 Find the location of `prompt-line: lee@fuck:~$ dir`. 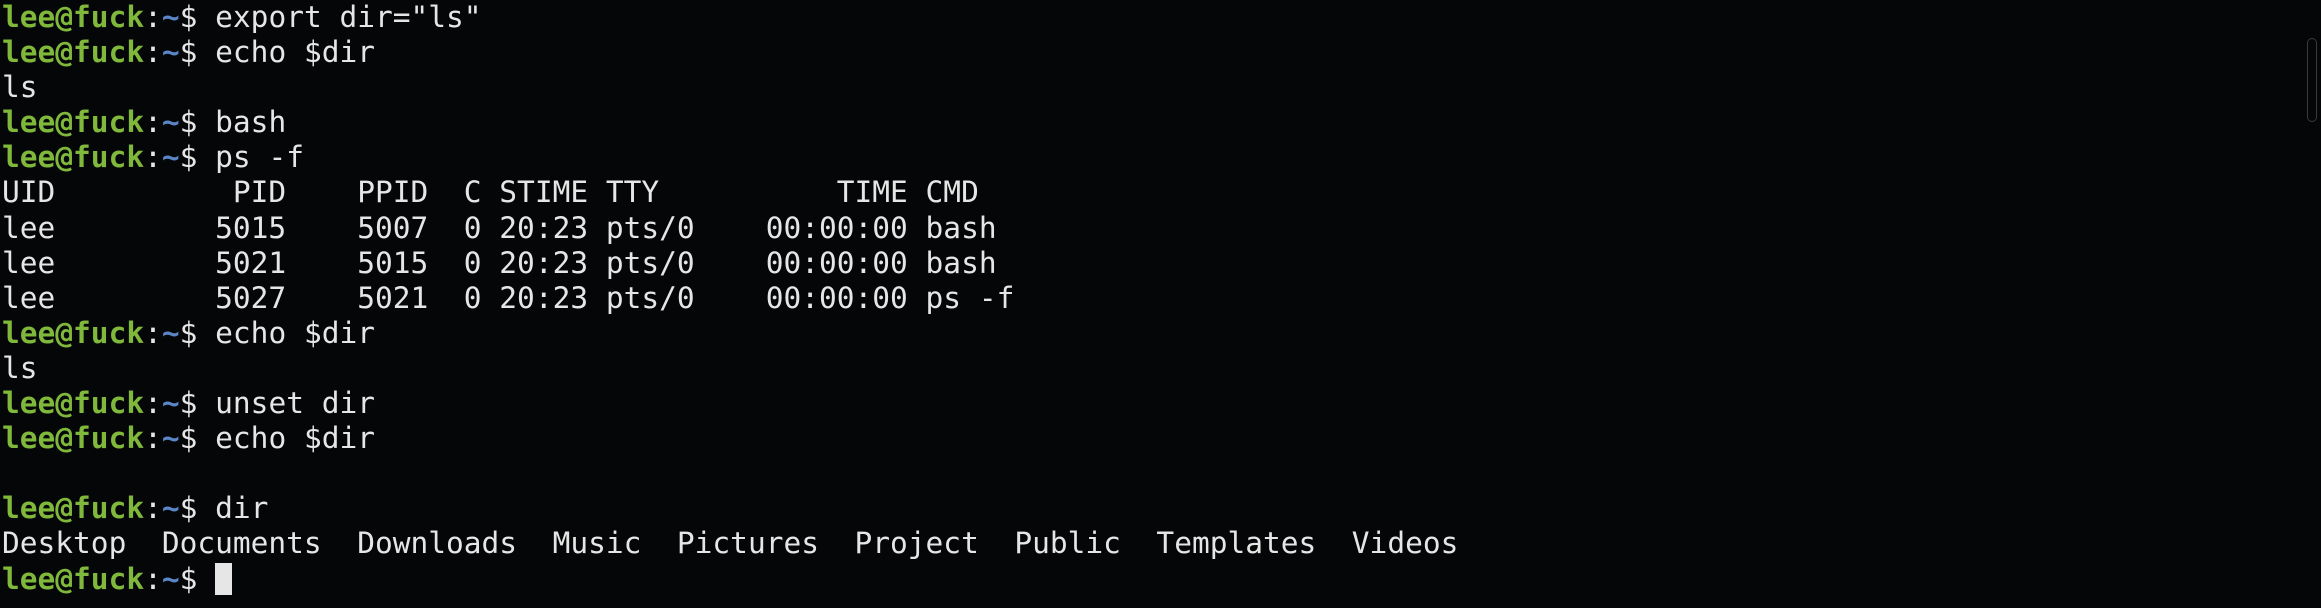

prompt-line: lee@fuck:~$ dir is located at coordinates (1151, 508).